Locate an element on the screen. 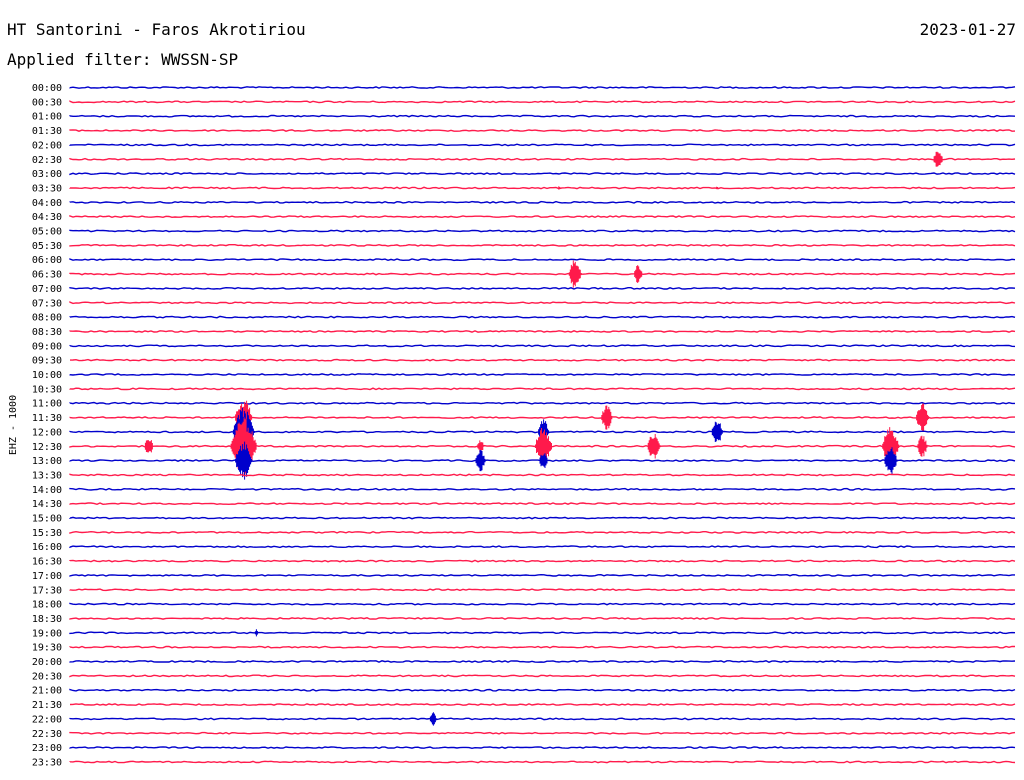 This screenshot has width=1024, height=780. time-label: 13:30 is located at coordinates (47, 475).